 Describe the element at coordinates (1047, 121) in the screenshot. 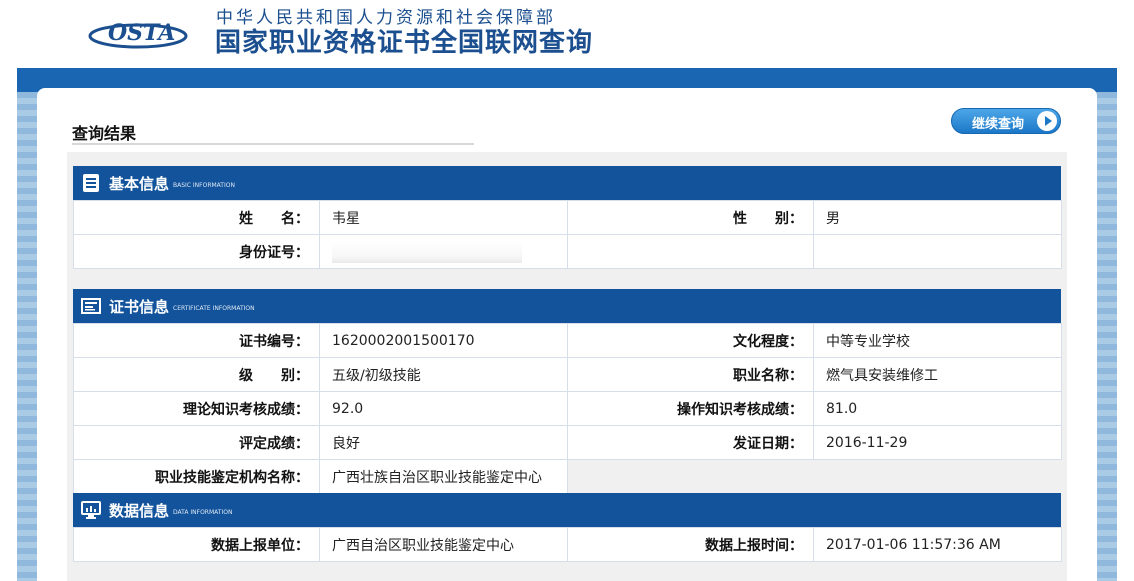

I see `play-arrow-icon` at that location.